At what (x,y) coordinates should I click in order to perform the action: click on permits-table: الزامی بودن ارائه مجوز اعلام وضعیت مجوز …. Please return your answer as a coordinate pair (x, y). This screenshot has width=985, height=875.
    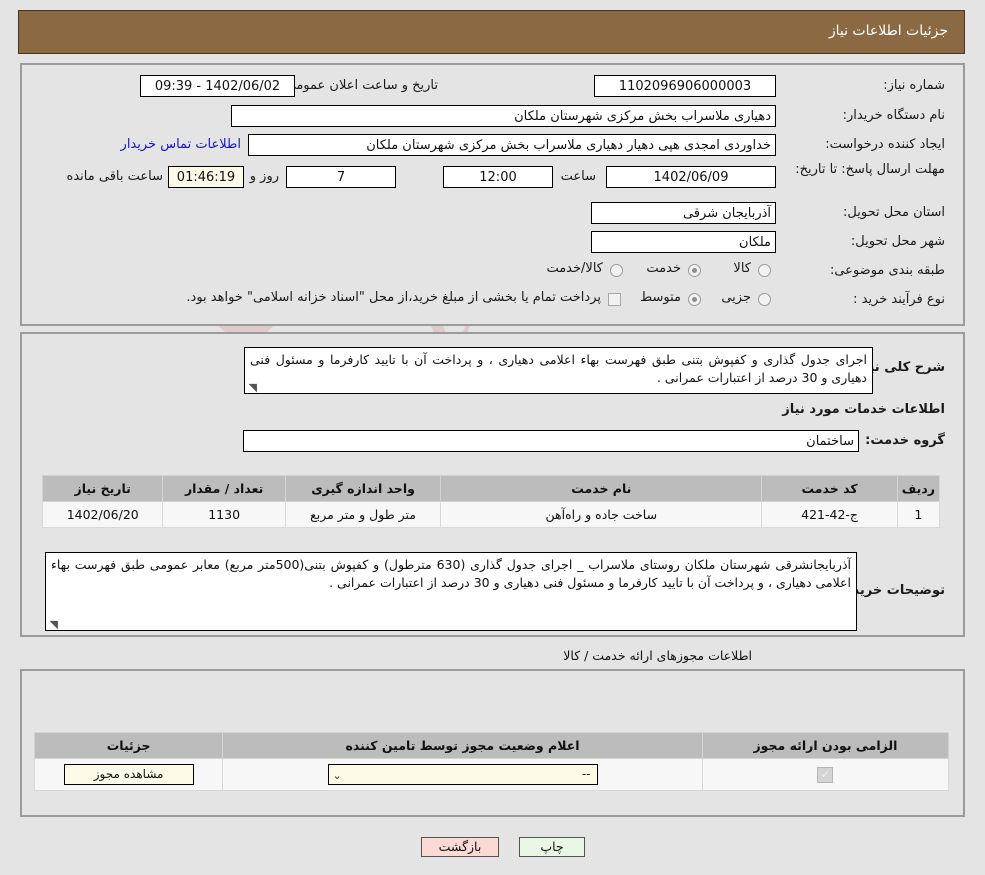
    Looking at the image, I should click on (491, 761).